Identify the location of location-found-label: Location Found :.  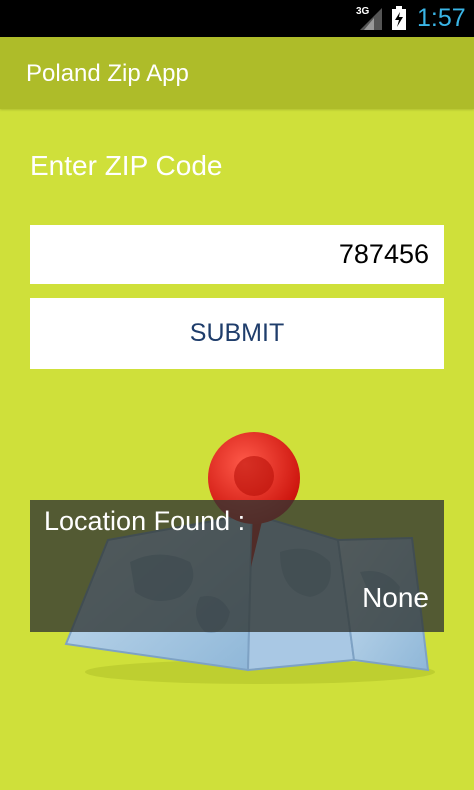
(145, 521).